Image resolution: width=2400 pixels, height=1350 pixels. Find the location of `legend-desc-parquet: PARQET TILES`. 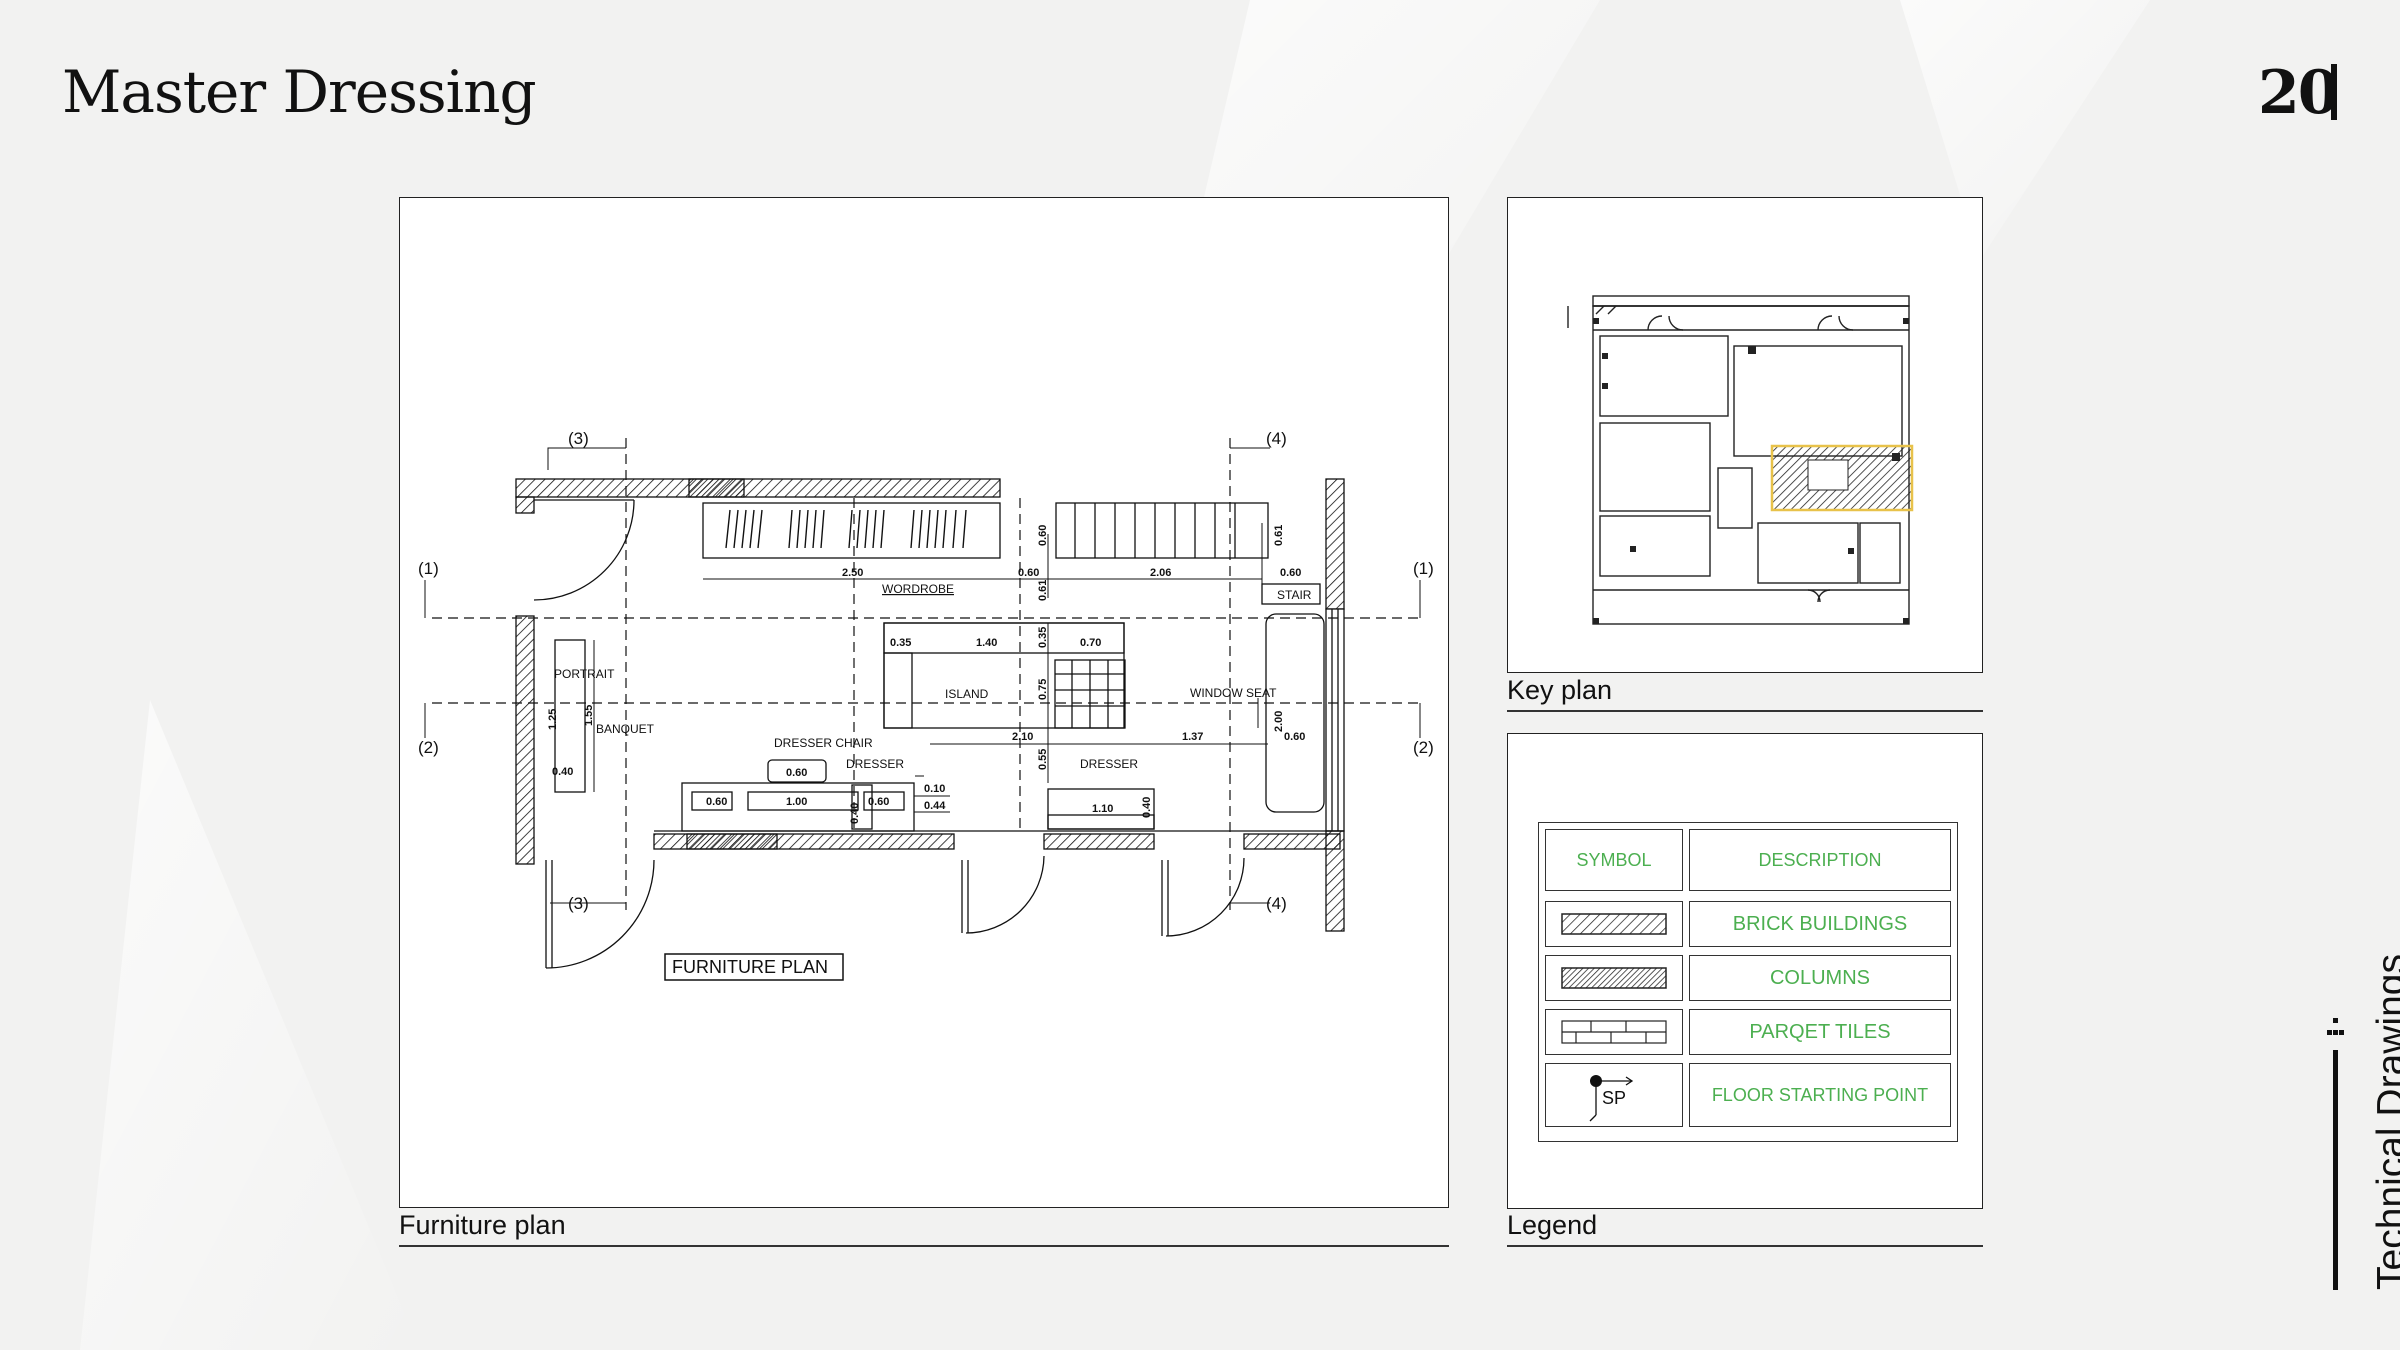

legend-desc-parquet: PARQET TILES is located at coordinates (1820, 1032).